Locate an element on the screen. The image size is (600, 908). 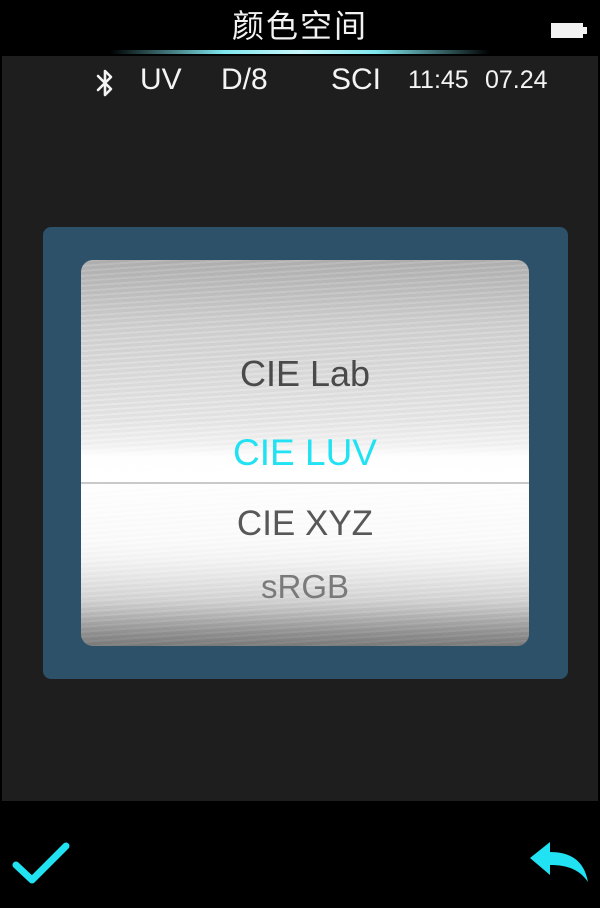
title-bar: 颜色空间 is located at coordinates (300, 28).